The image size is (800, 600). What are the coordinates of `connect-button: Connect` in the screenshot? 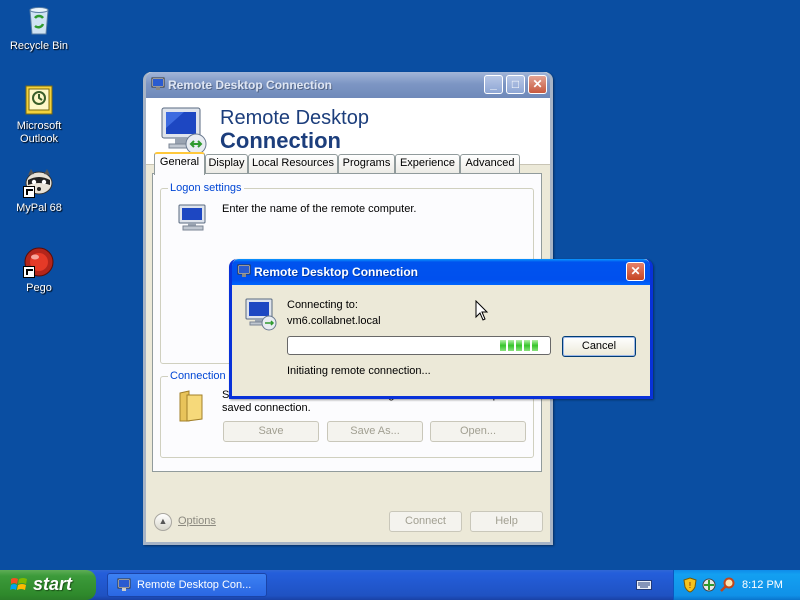 It's located at (425, 521).